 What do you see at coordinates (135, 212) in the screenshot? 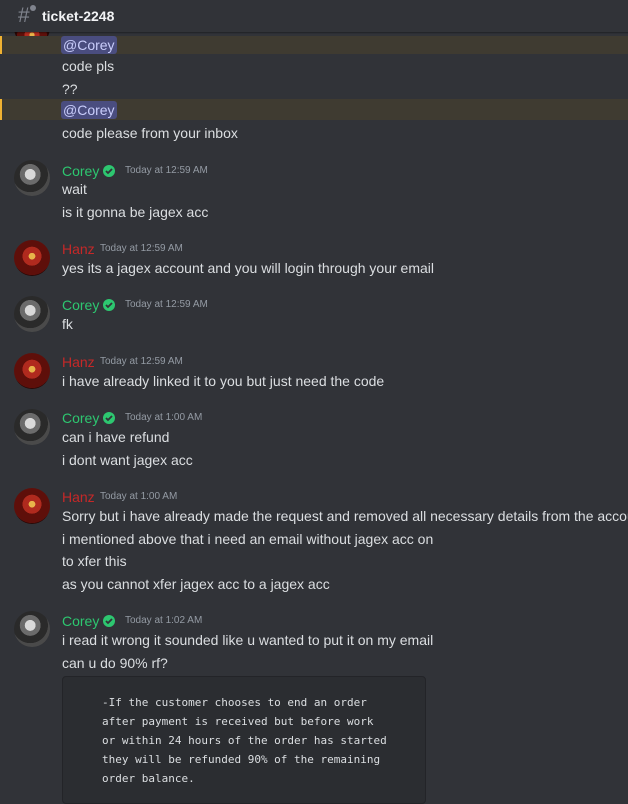
I see `message-text: is it gonna be jagex acc` at bounding box center [135, 212].